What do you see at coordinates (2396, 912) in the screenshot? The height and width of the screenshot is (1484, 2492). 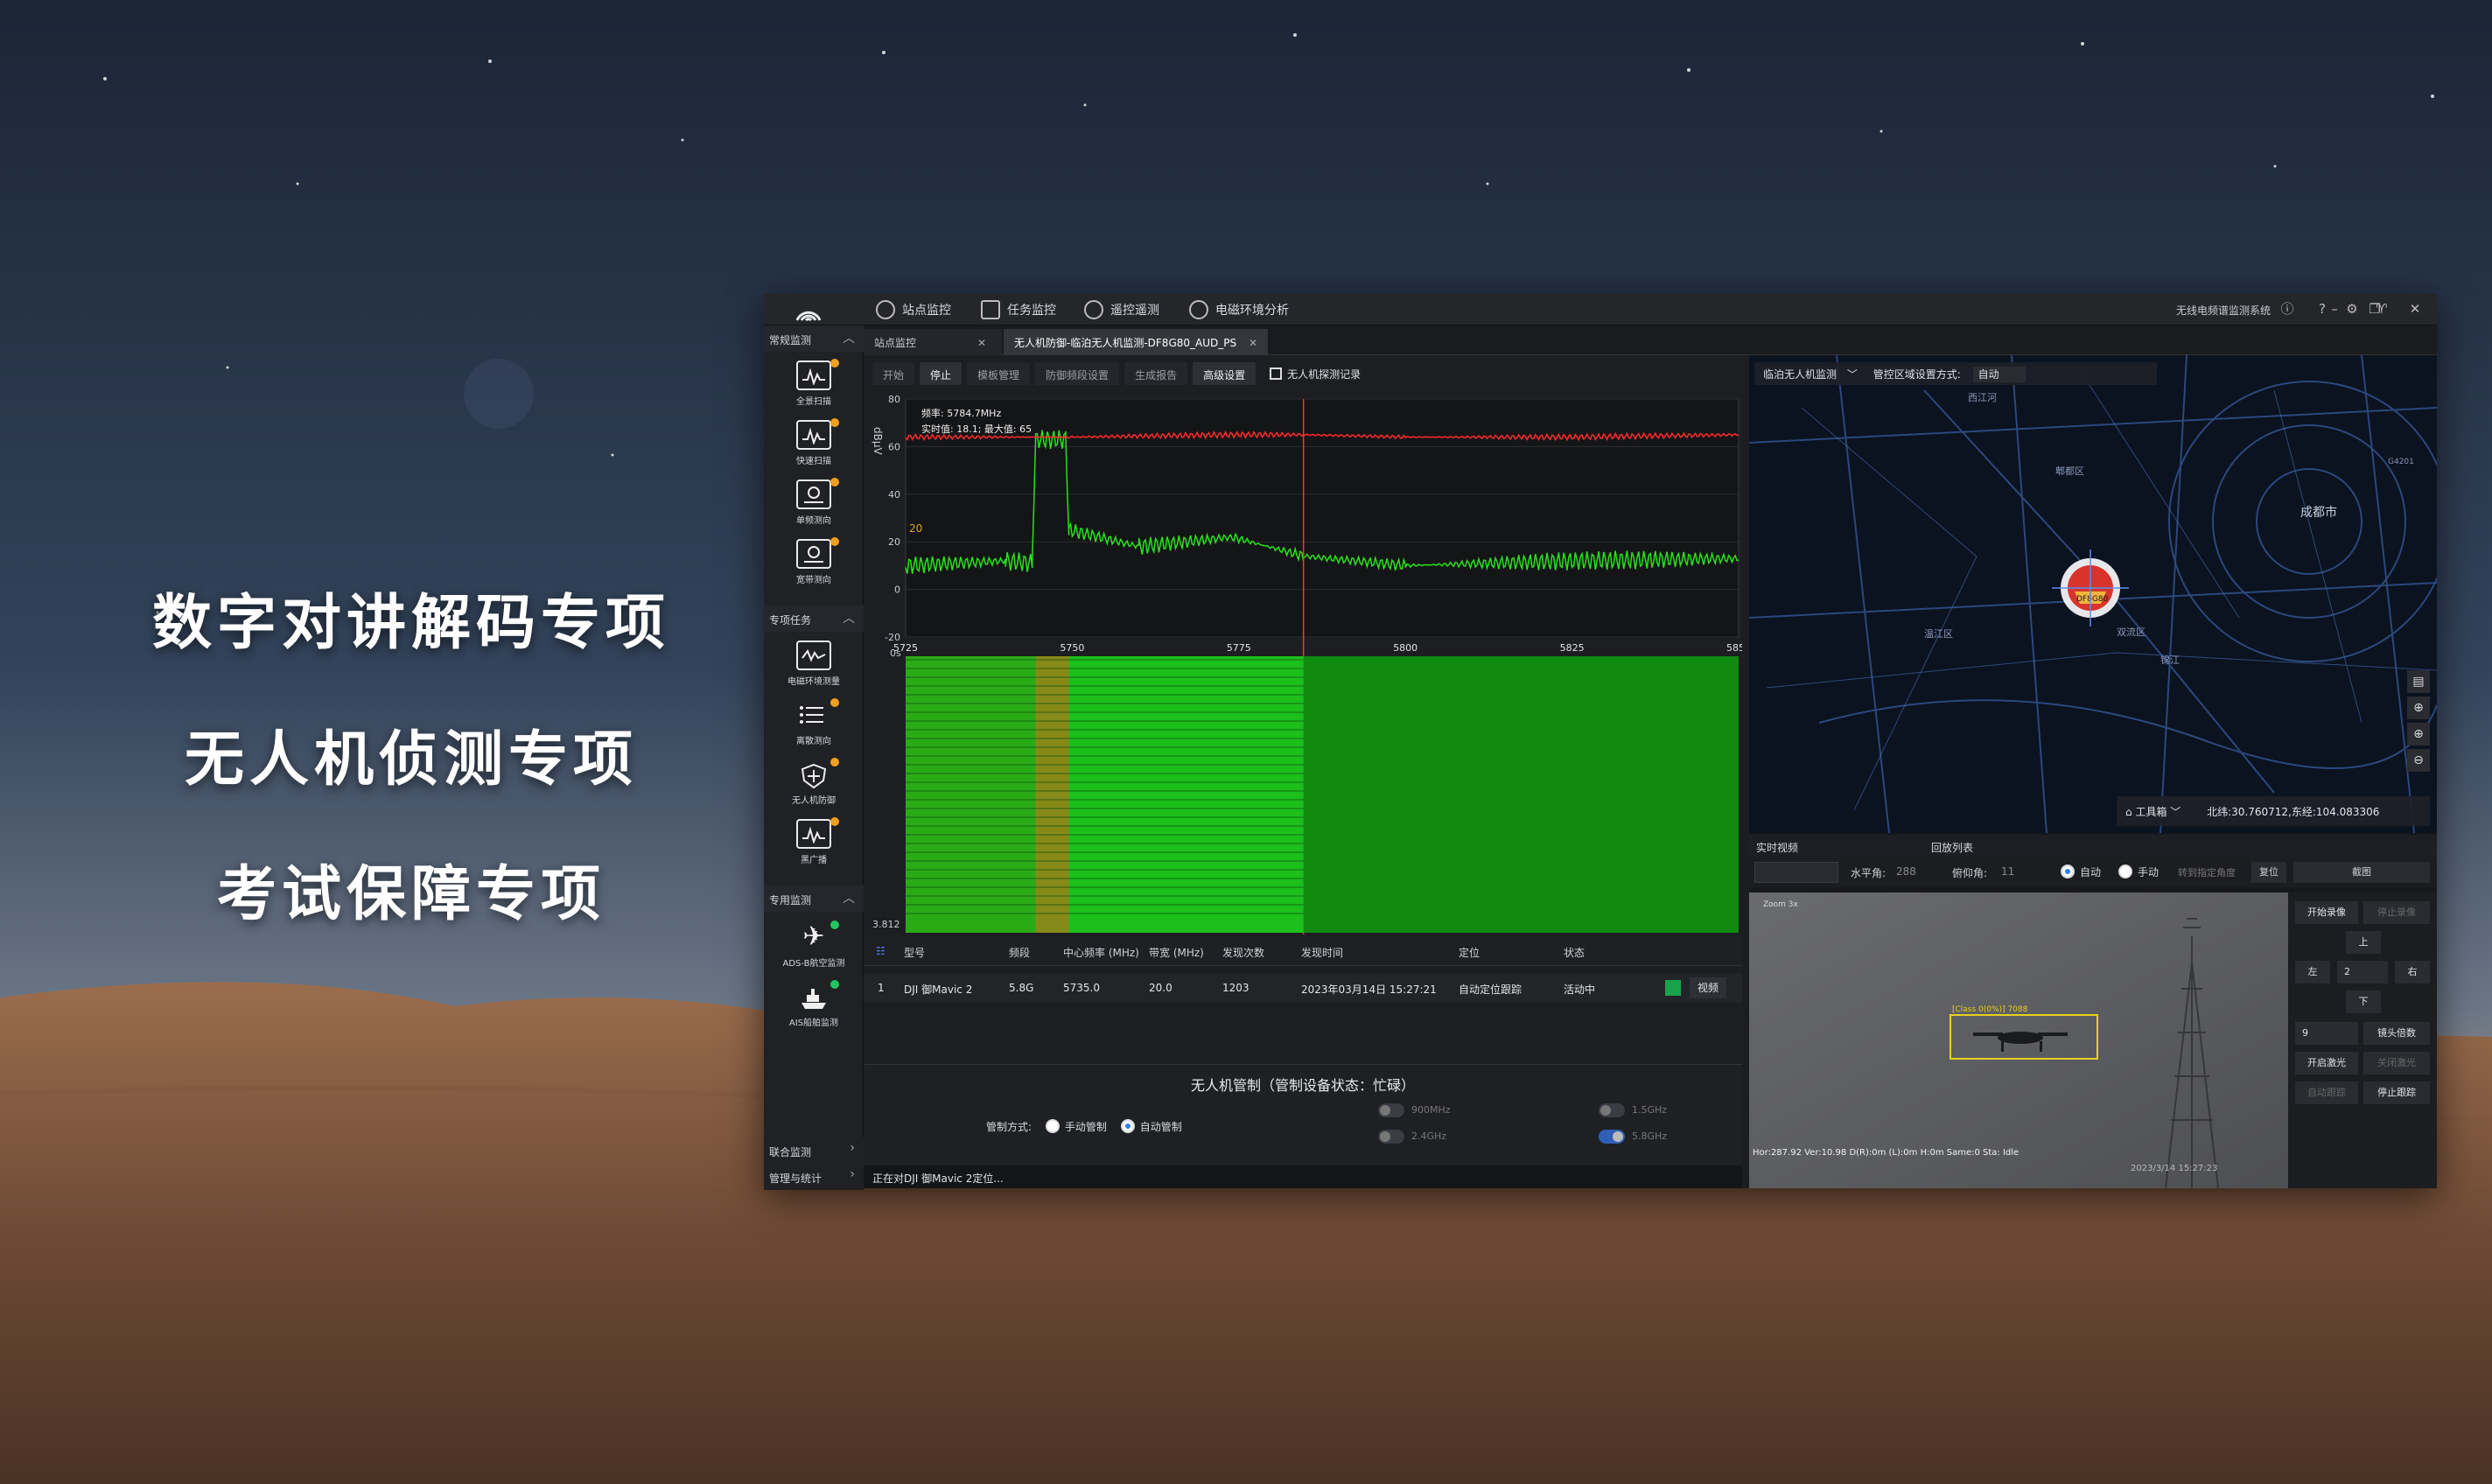 I see `record-stop-button: 停止录像` at bounding box center [2396, 912].